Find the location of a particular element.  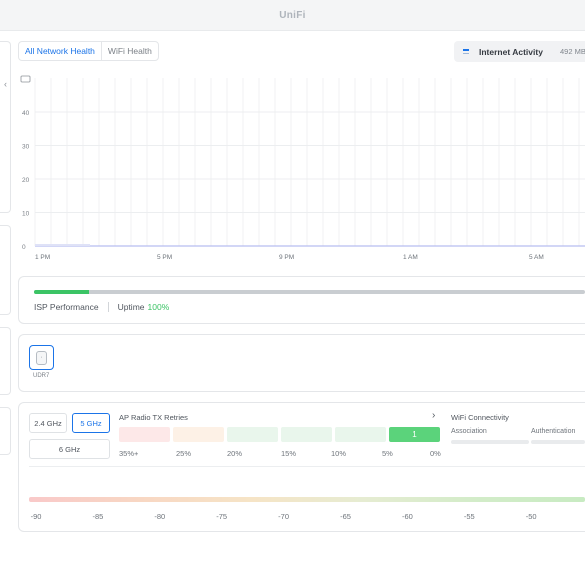

isp-card is located at coordinates (301, 300).